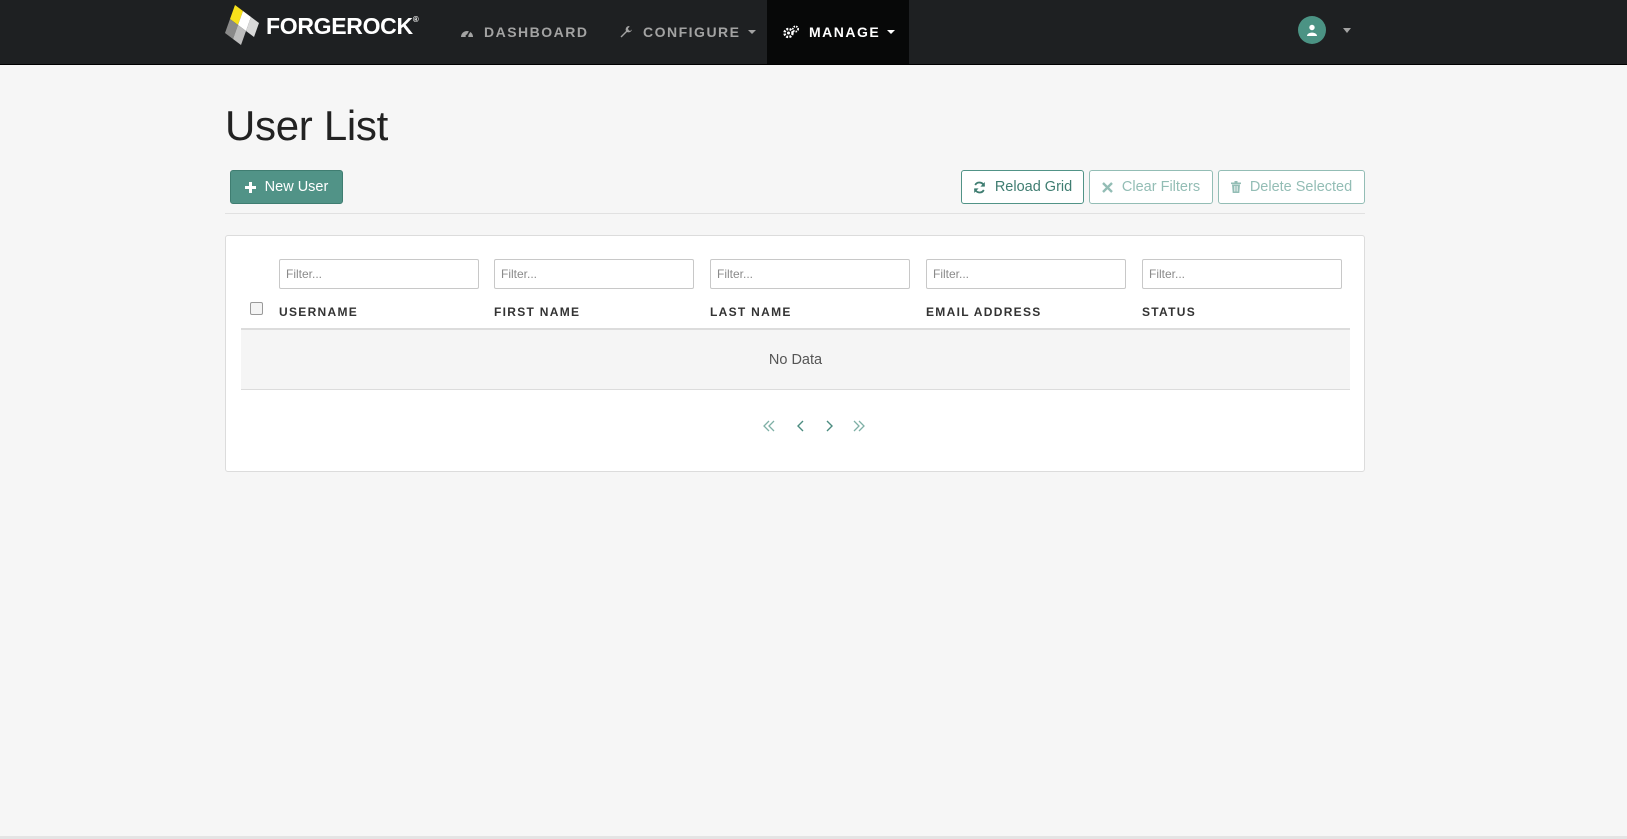 The height and width of the screenshot is (839, 1627). I want to click on column-header-last-name: LAST NAME, so click(751, 312).